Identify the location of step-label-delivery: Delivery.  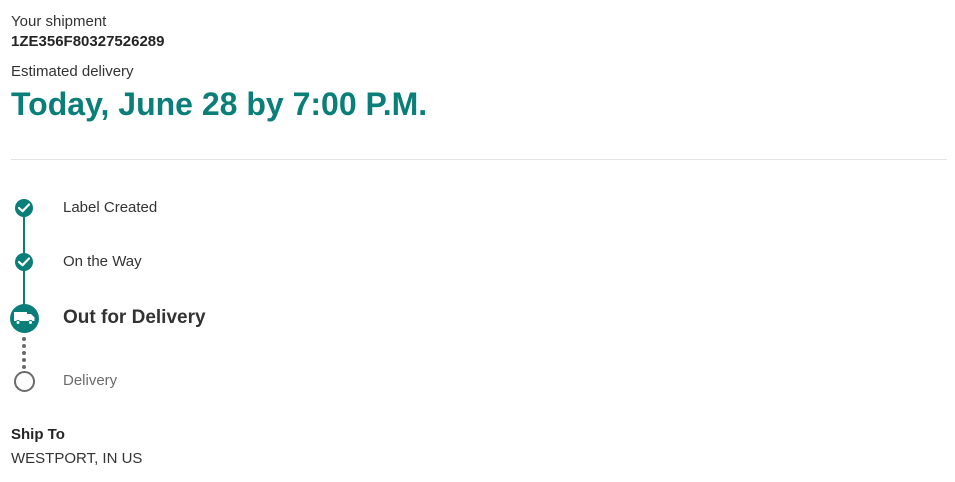
(90, 380).